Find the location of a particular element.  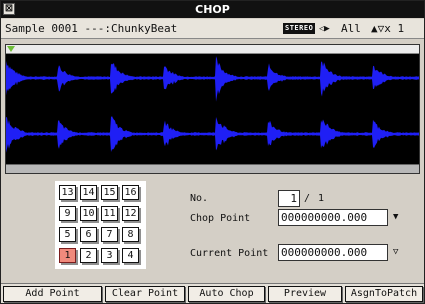

pad-7: 7 is located at coordinates (109, 234).